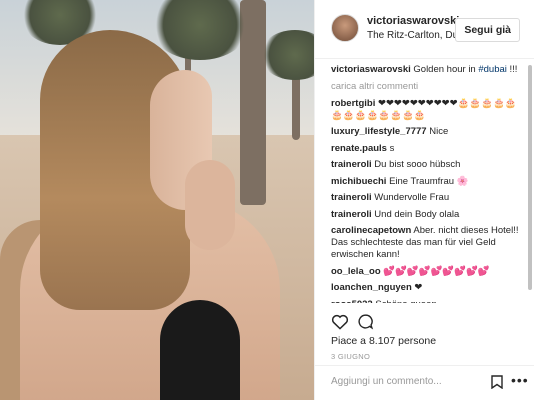 The height and width of the screenshot is (401, 534). Describe the element at coordinates (418, 287) in the screenshot. I see `comment-text: ❤` at that location.